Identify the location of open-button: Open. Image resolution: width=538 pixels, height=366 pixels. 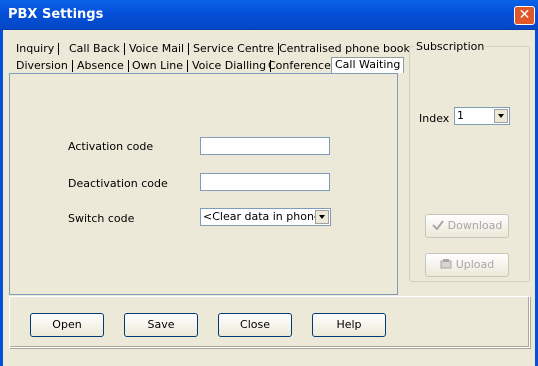
(67, 325).